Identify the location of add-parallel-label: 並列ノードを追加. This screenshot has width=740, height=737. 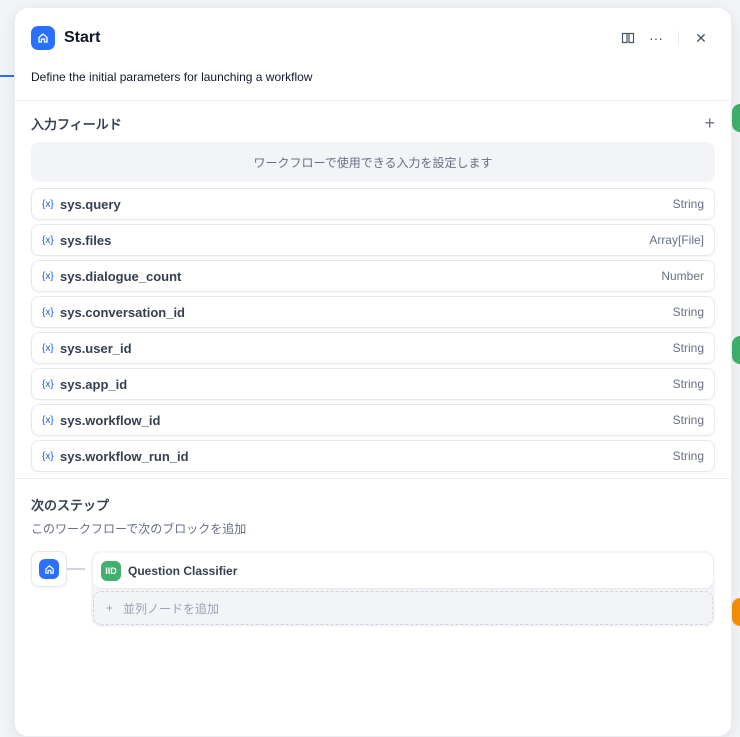
(171, 608).